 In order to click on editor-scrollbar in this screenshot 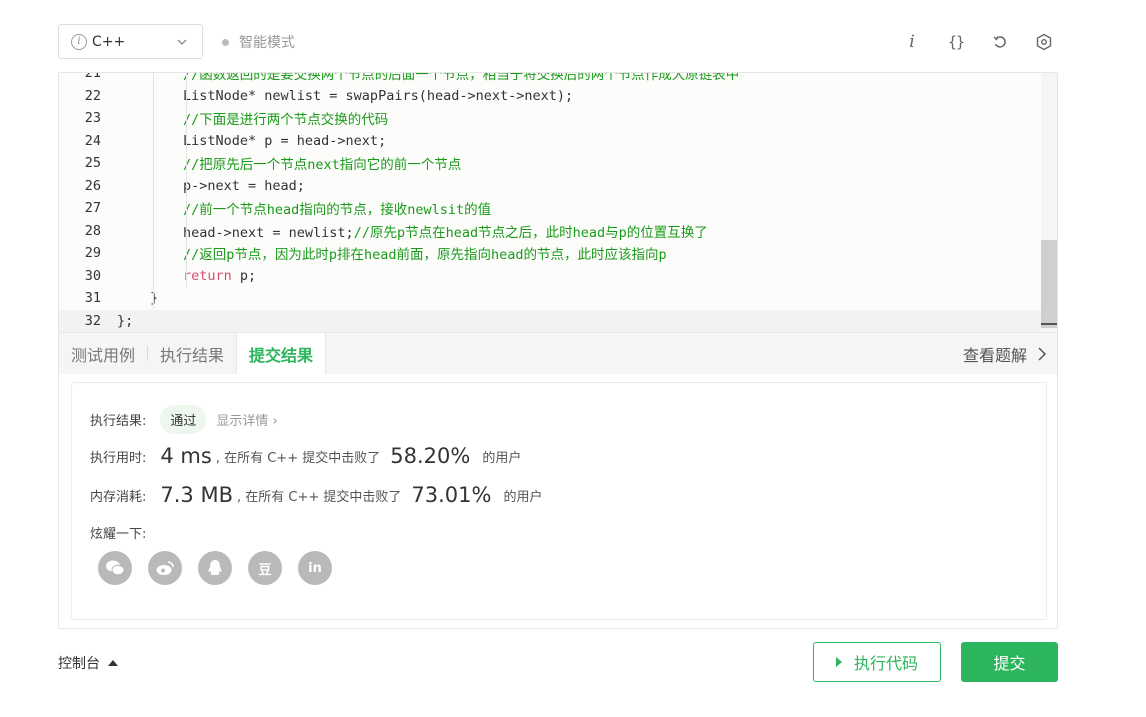, I will do `click(1049, 202)`.